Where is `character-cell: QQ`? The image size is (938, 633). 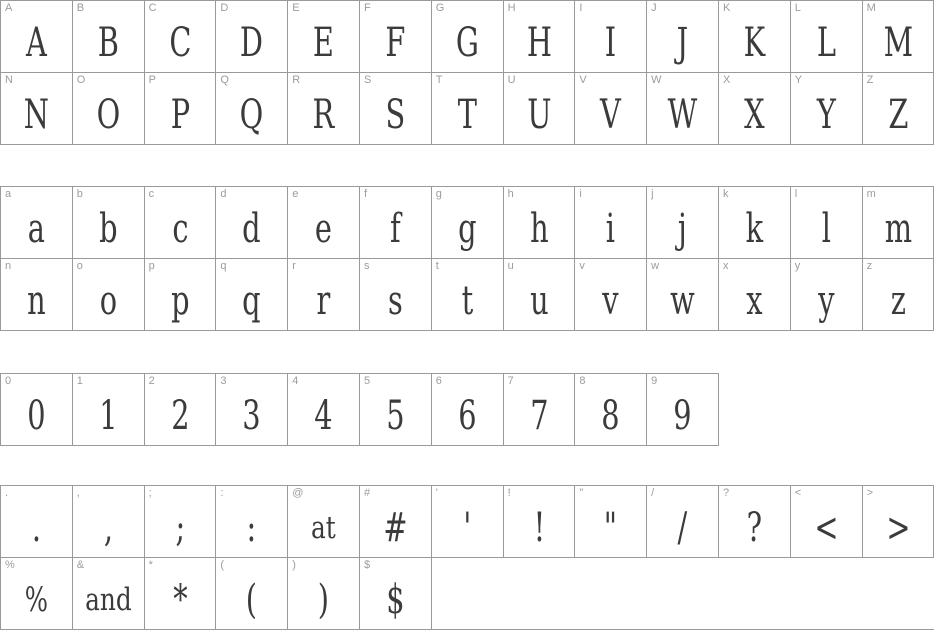
character-cell: QQ is located at coordinates (252, 108).